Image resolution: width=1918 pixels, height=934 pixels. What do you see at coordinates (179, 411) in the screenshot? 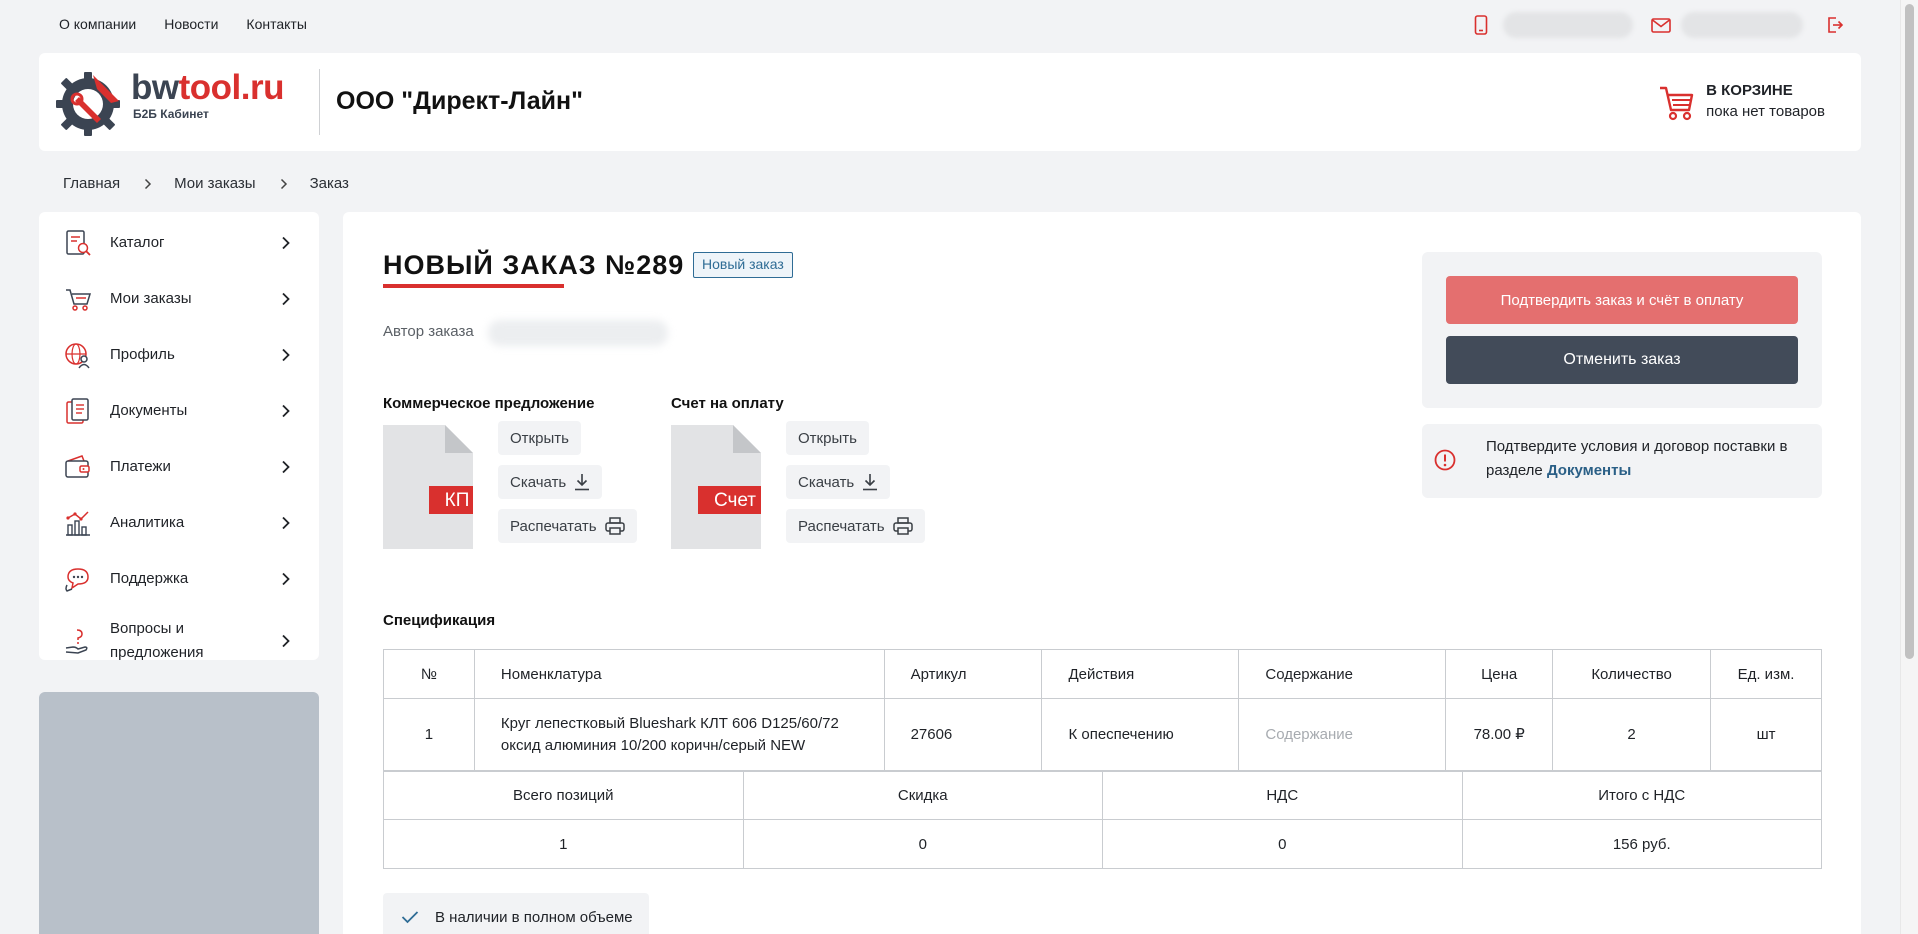
I see `sidebar-item-documents: Документы` at bounding box center [179, 411].